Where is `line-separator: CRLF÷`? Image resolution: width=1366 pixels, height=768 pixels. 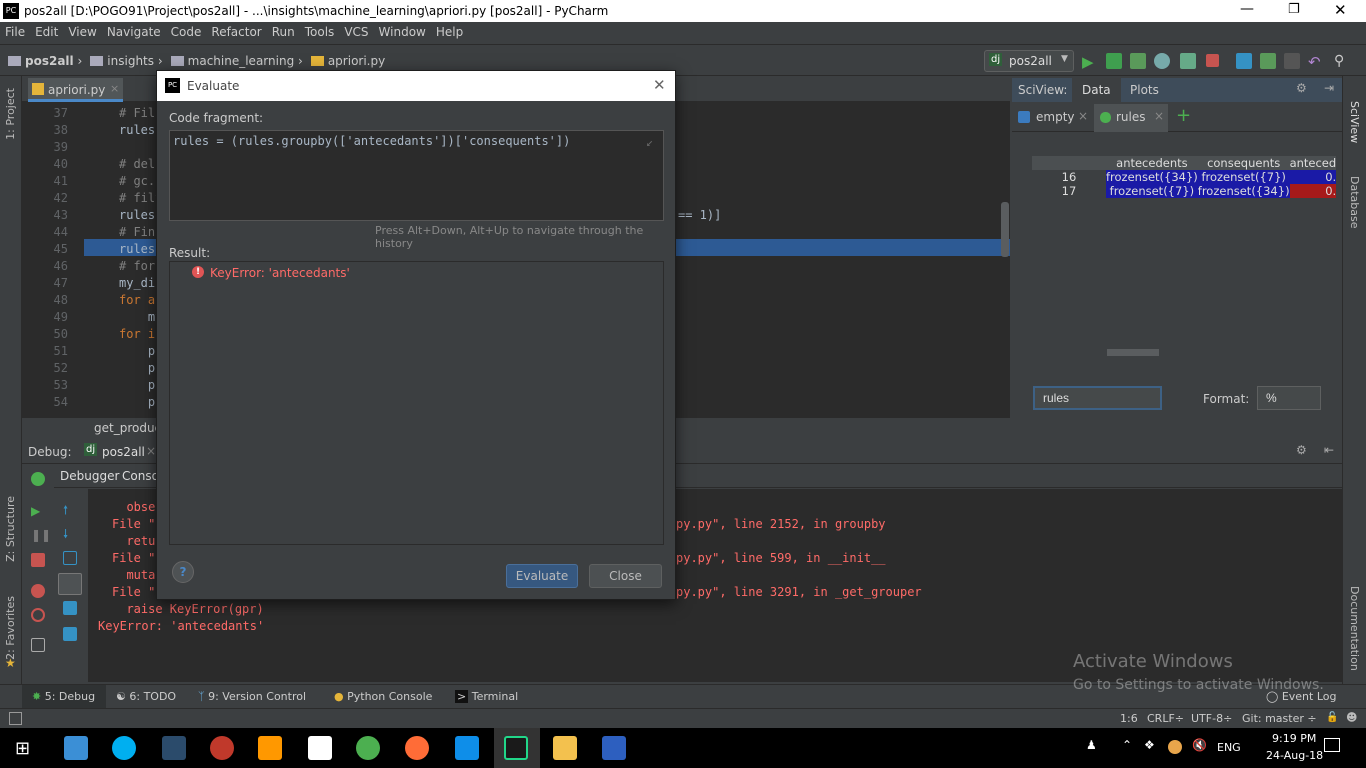
line-separator: CRLF÷ is located at coordinates (1165, 718).